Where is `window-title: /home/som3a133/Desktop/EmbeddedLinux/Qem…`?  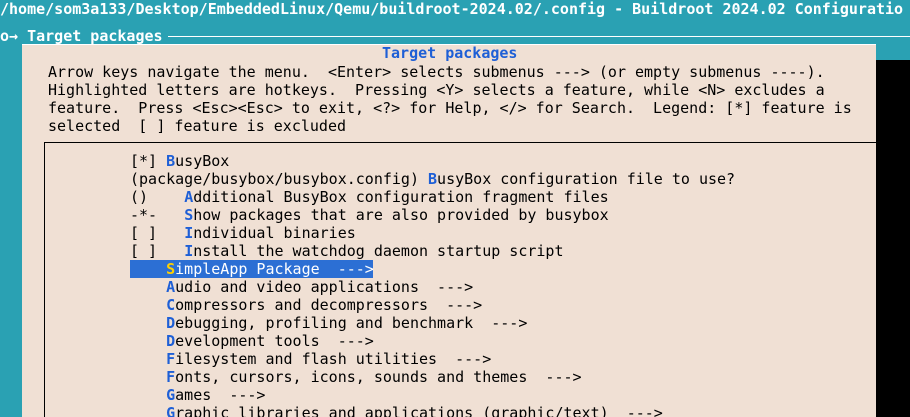 window-title: /home/som3a133/Desktop/EmbeddedLinux/Qem… is located at coordinates (455, 9).